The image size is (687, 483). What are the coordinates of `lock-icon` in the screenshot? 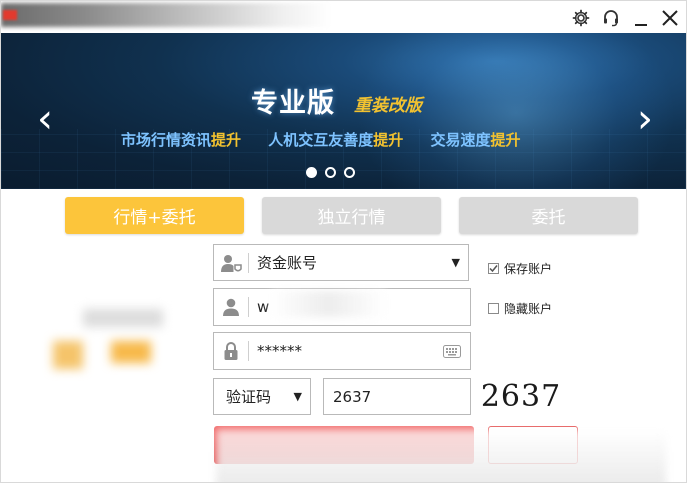 It's located at (231, 351).